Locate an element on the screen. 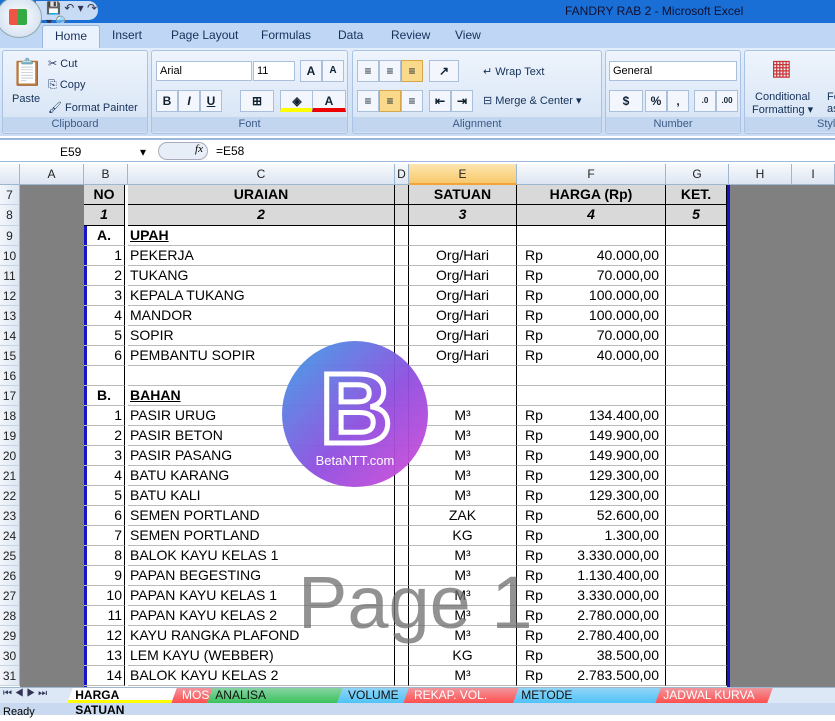 Image resolution: width=835 pixels, height=721 pixels. increase-decimal-button: .0 is located at coordinates (705, 101).